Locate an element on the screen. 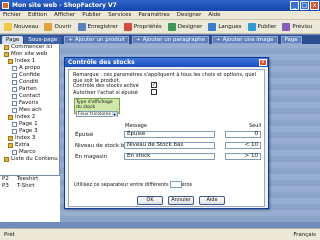 The height and width of the screenshot is (240, 320). toolbar-button-label: Prévisu is located at coordinates (302, 26).